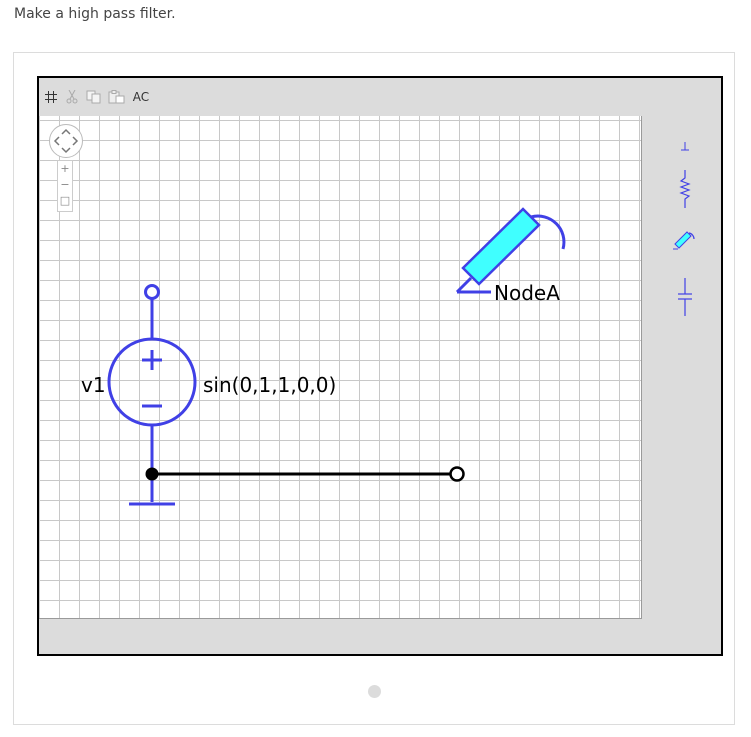  I want to click on source-name-label: v1, so click(93, 385).